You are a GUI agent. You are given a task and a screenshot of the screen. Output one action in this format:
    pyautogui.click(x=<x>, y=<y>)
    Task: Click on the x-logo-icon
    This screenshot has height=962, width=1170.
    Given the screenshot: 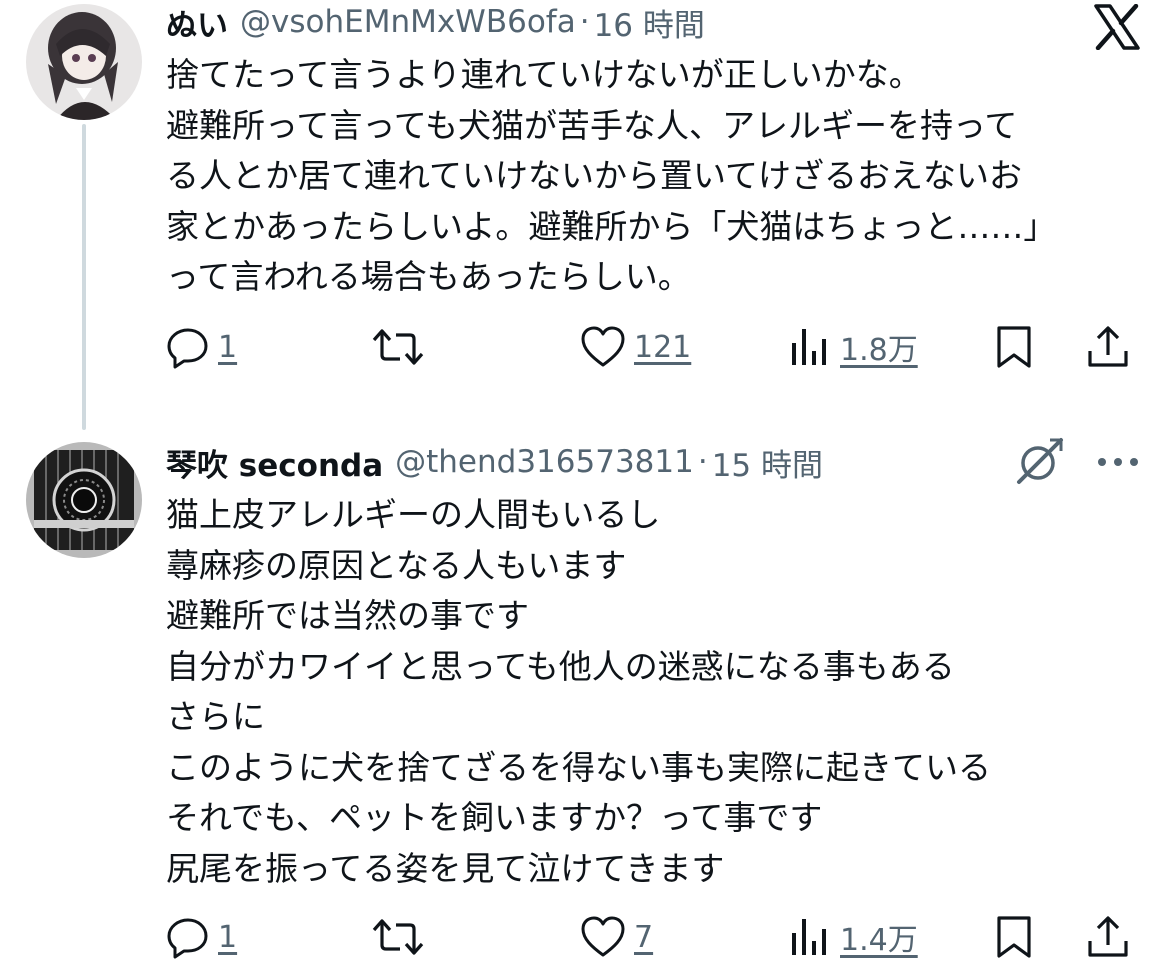 What is the action you would take?
    pyautogui.click(x=1117, y=28)
    